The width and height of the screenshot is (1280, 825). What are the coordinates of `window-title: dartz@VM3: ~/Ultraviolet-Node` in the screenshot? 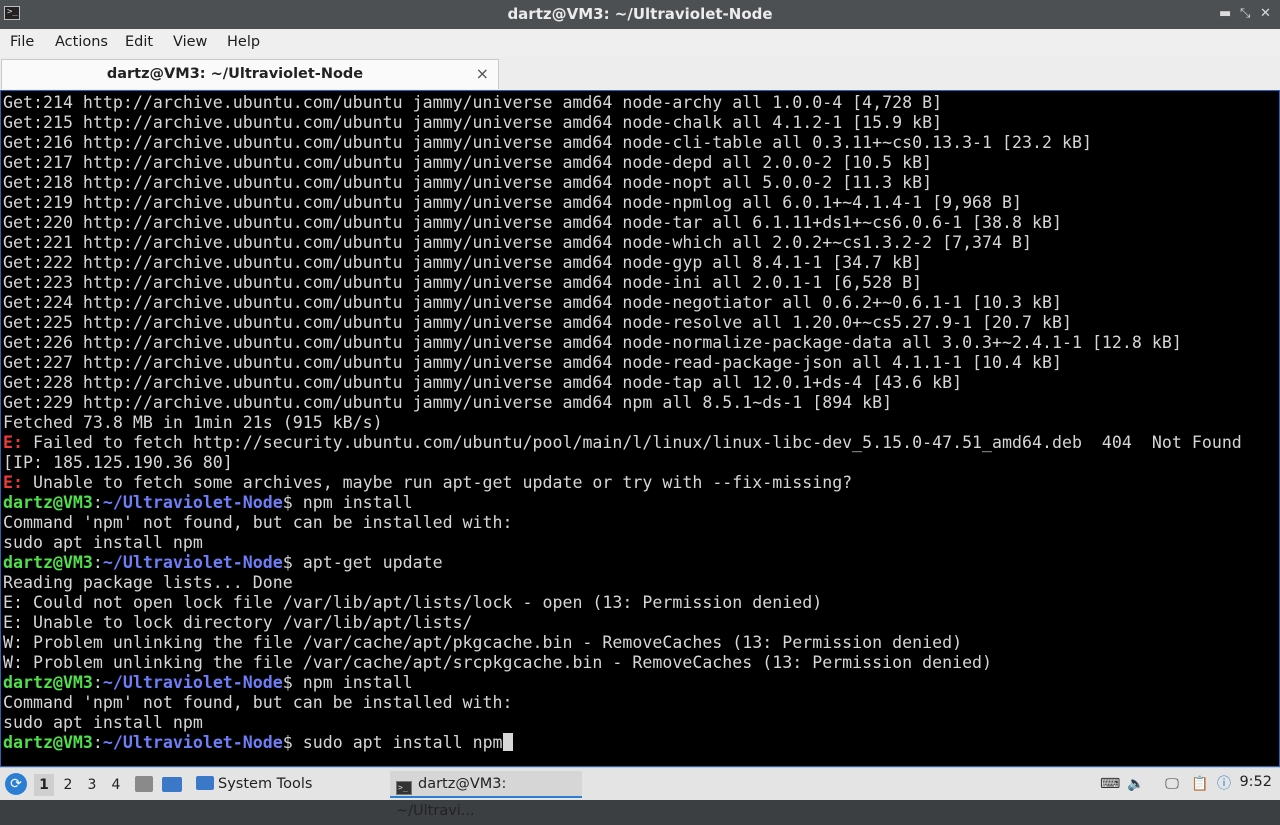 It's located at (640, 14).